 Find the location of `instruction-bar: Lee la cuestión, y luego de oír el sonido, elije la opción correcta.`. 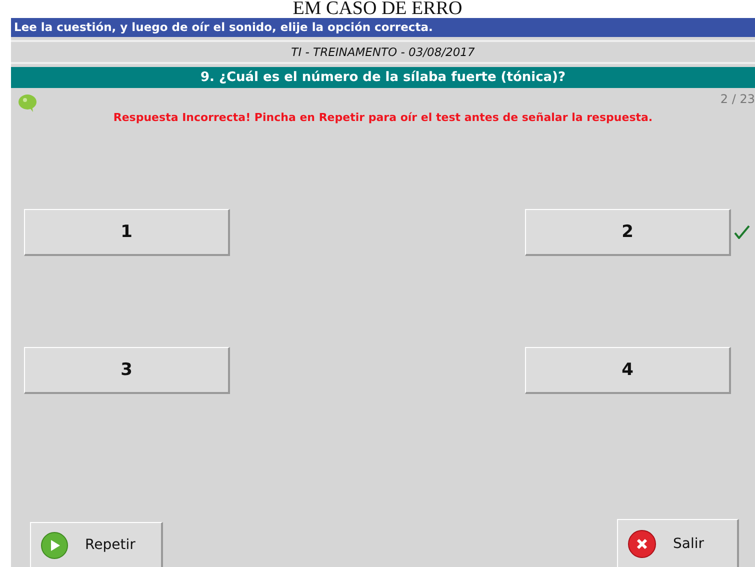

instruction-bar: Lee la cuestión, y luego de oír el sonido, elije la opción correcta. is located at coordinates (383, 27).